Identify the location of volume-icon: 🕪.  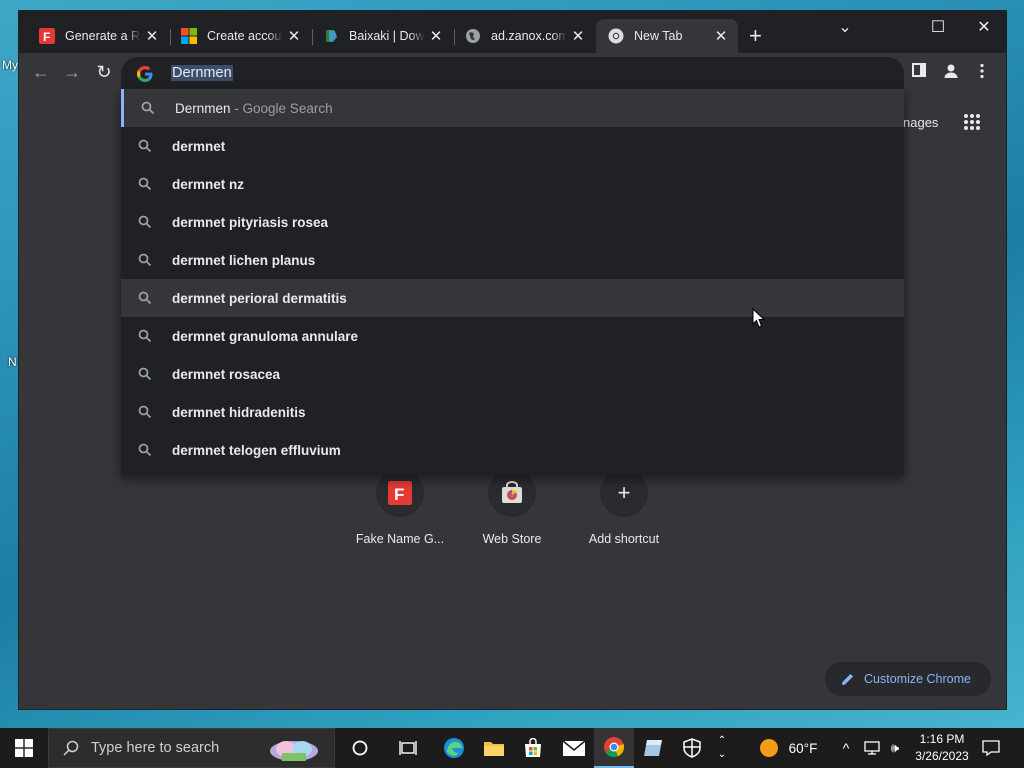
(895, 748).